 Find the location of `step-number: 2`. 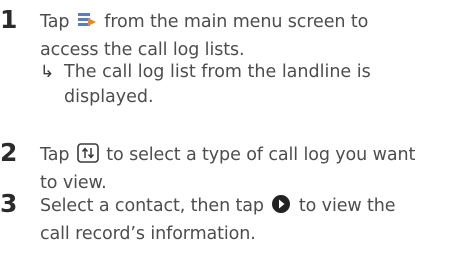

step-number: 2 is located at coordinates (9, 152).